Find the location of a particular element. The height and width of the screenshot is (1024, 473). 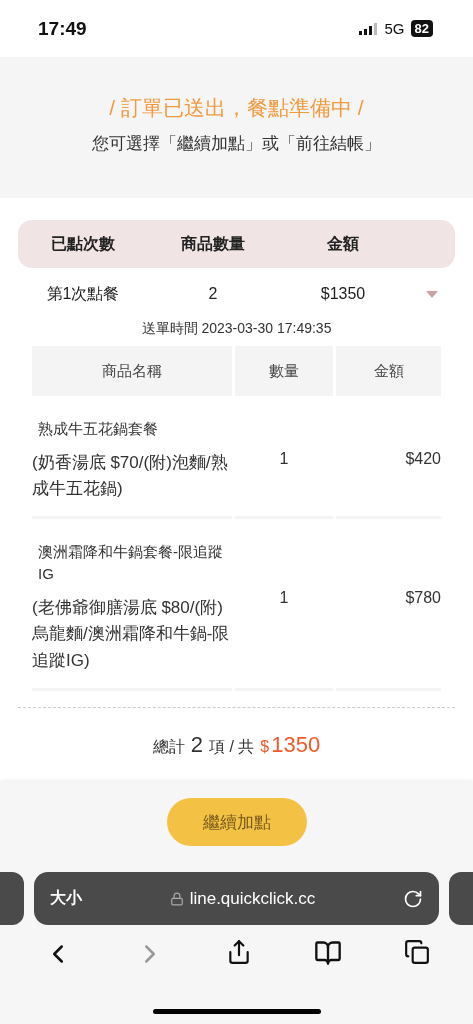

item-amount: $780 is located at coordinates (423, 598).